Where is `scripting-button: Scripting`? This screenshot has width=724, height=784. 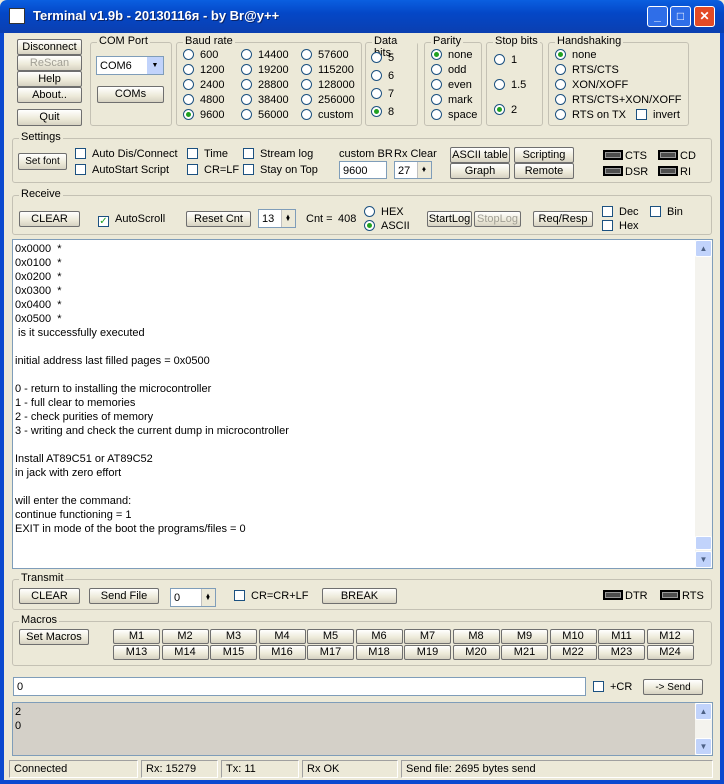 scripting-button: Scripting is located at coordinates (544, 155).